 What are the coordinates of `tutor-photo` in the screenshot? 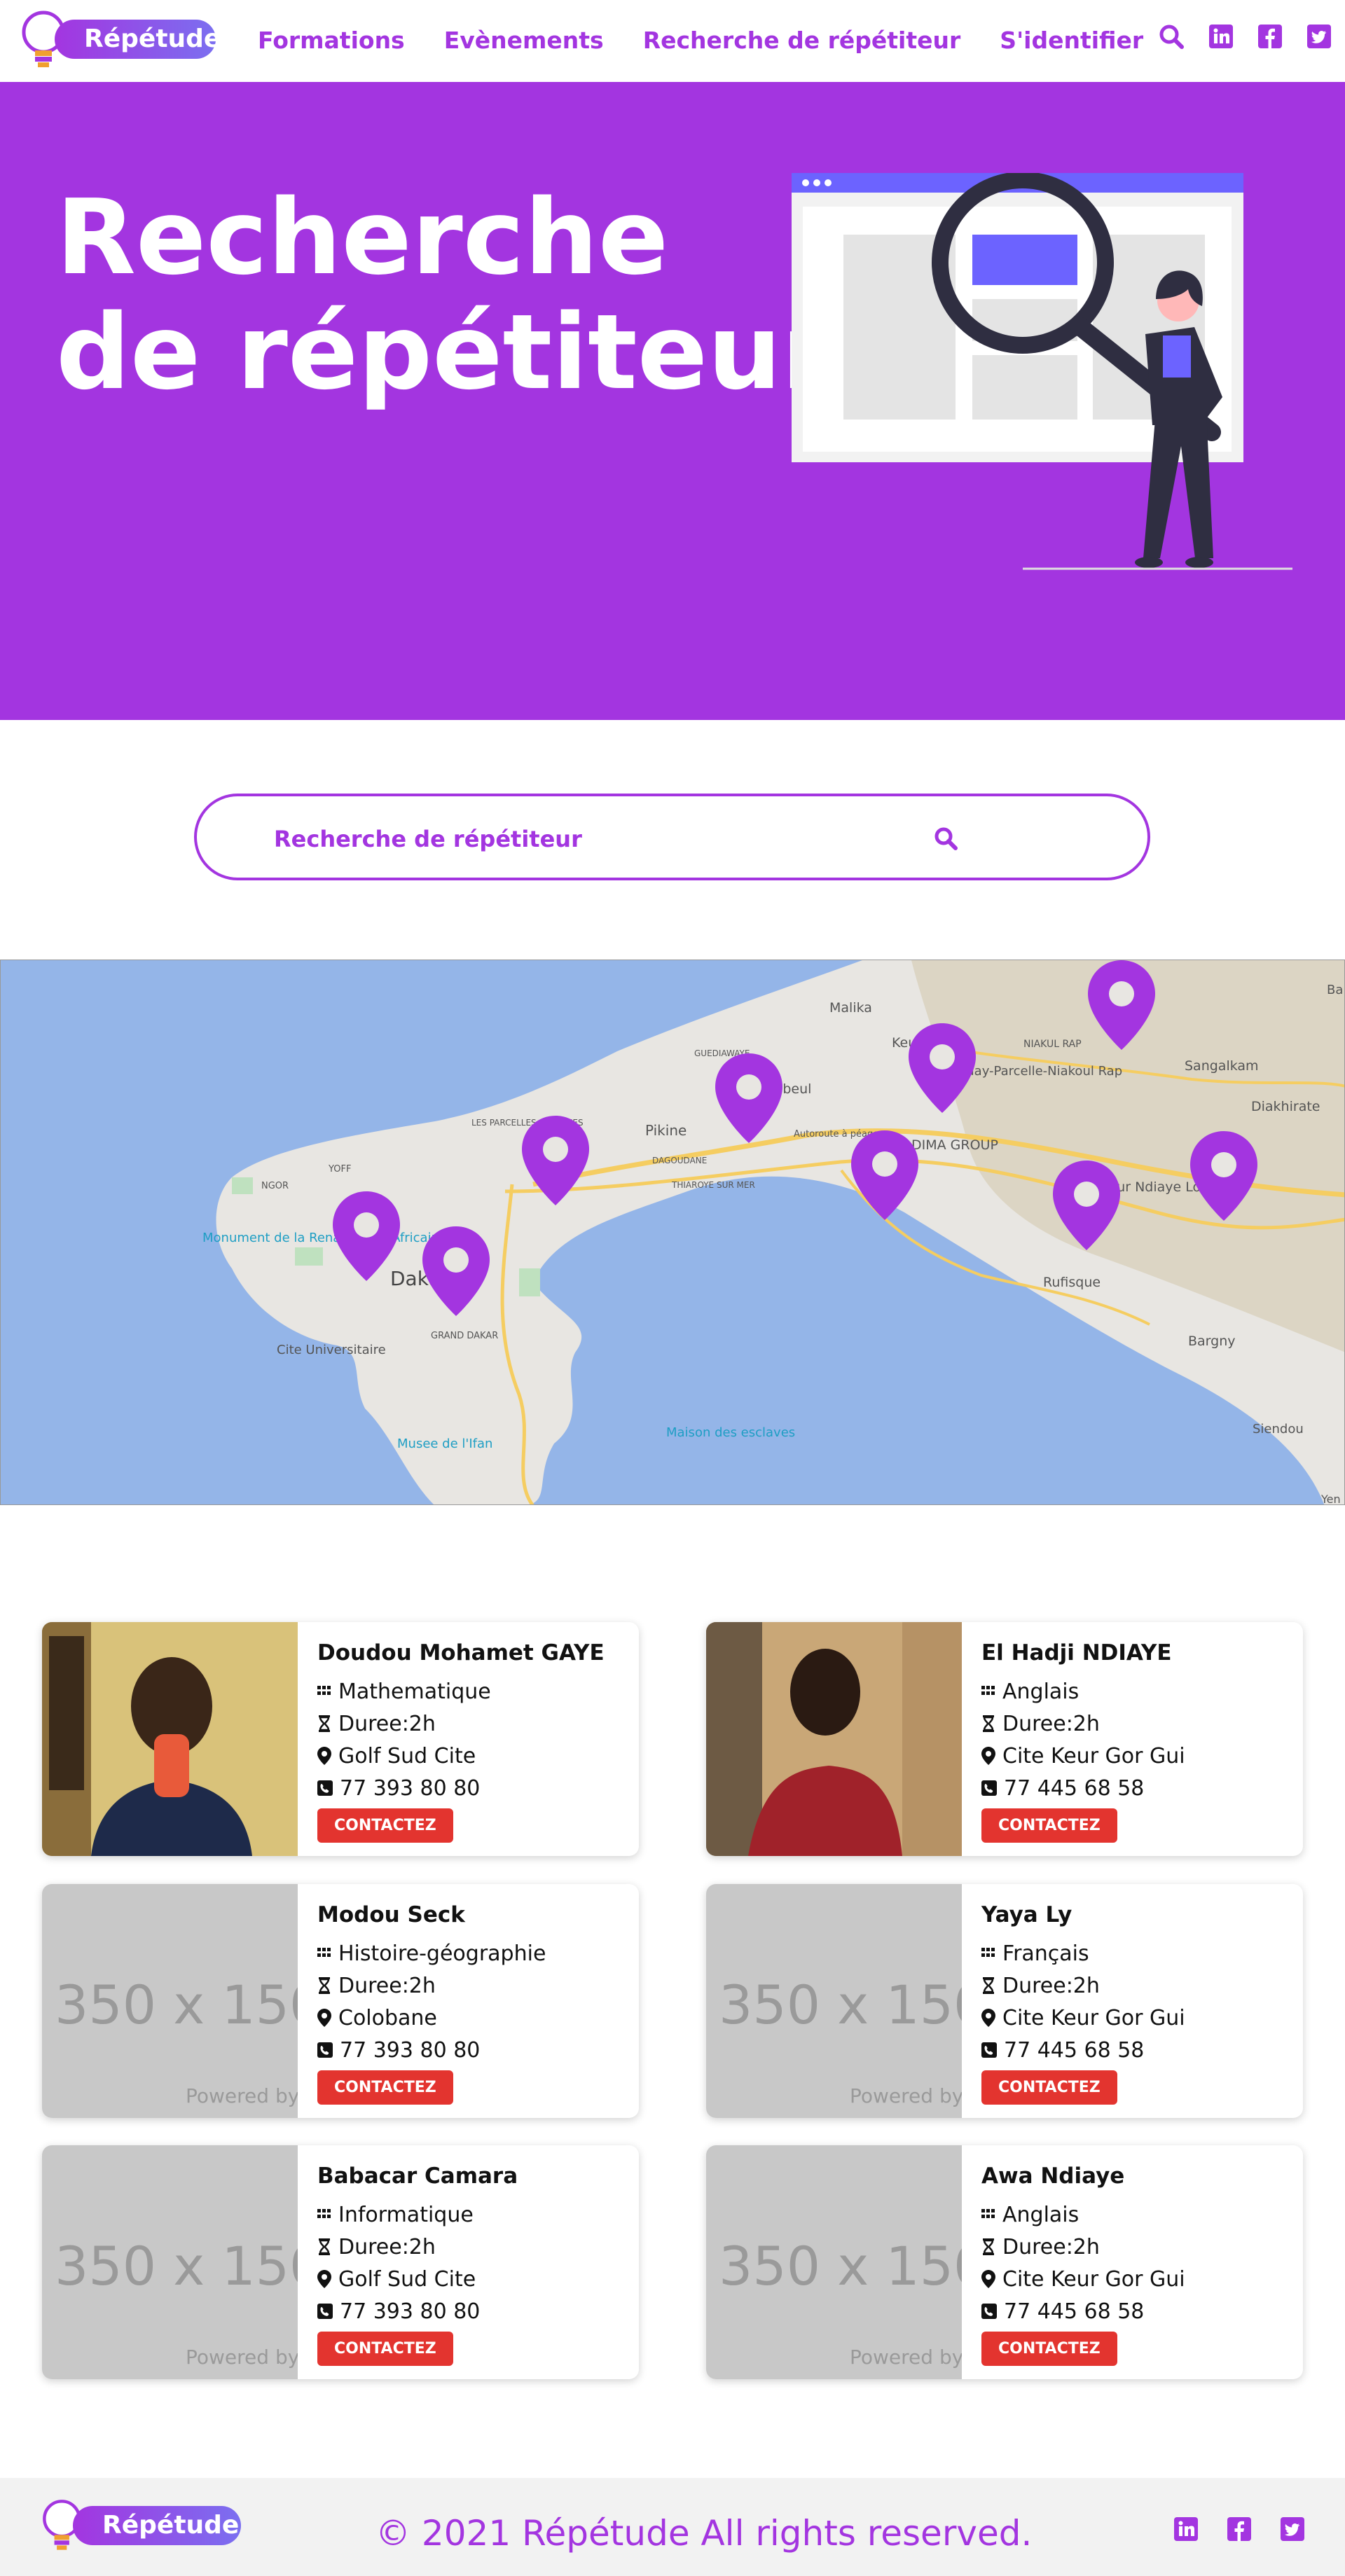 It's located at (834, 1739).